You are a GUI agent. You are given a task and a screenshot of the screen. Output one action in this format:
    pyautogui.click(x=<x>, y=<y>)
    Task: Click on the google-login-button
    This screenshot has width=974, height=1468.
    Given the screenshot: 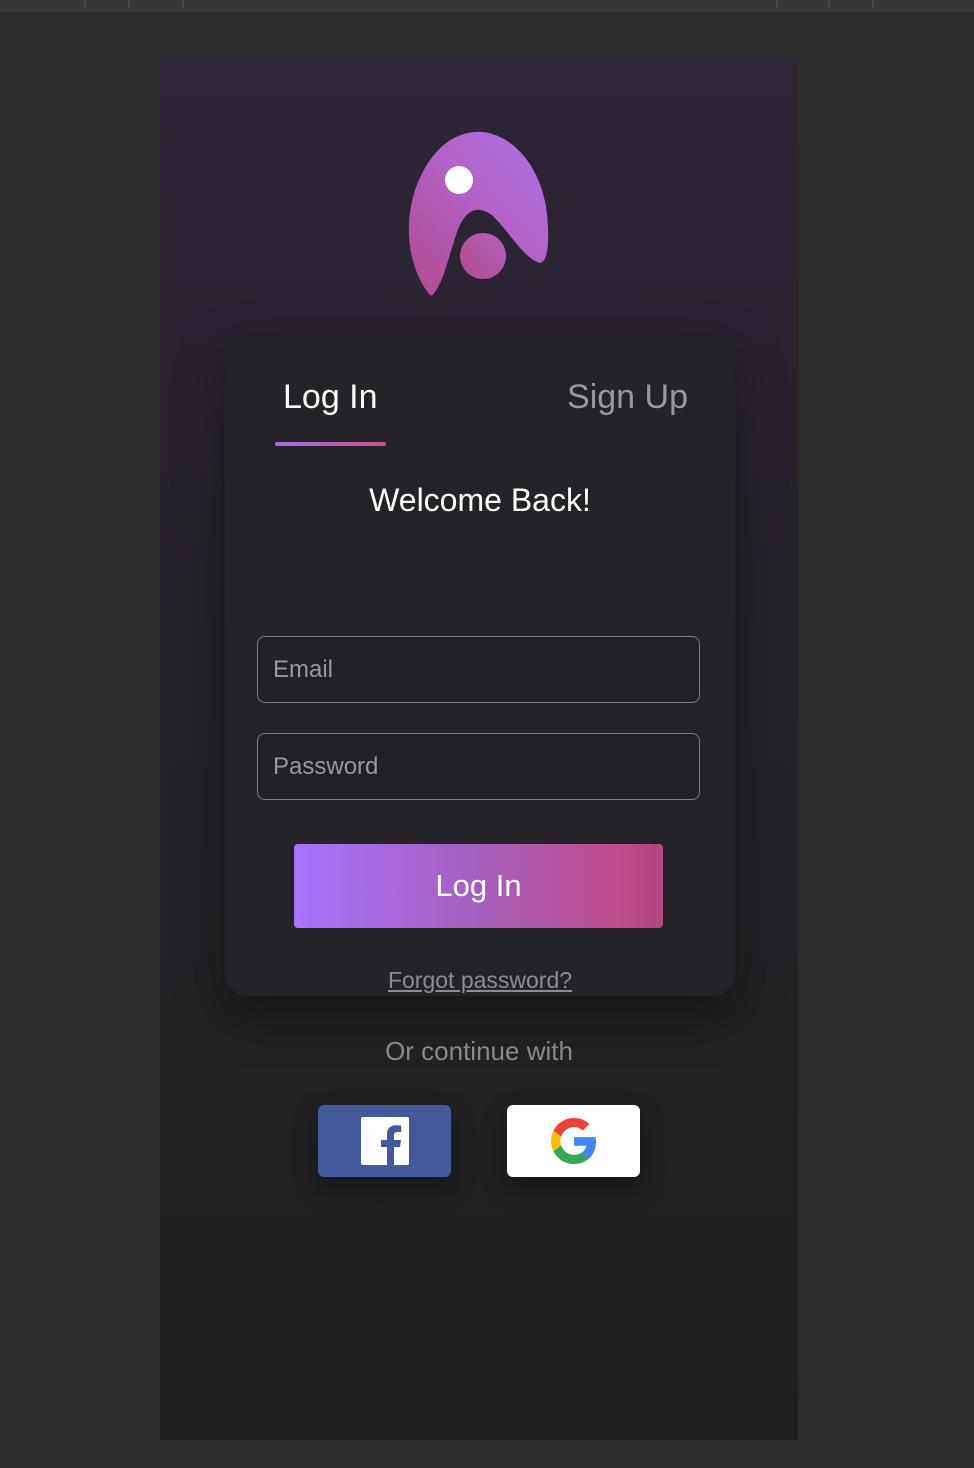 What is the action you would take?
    pyautogui.click(x=573, y=1141)
    